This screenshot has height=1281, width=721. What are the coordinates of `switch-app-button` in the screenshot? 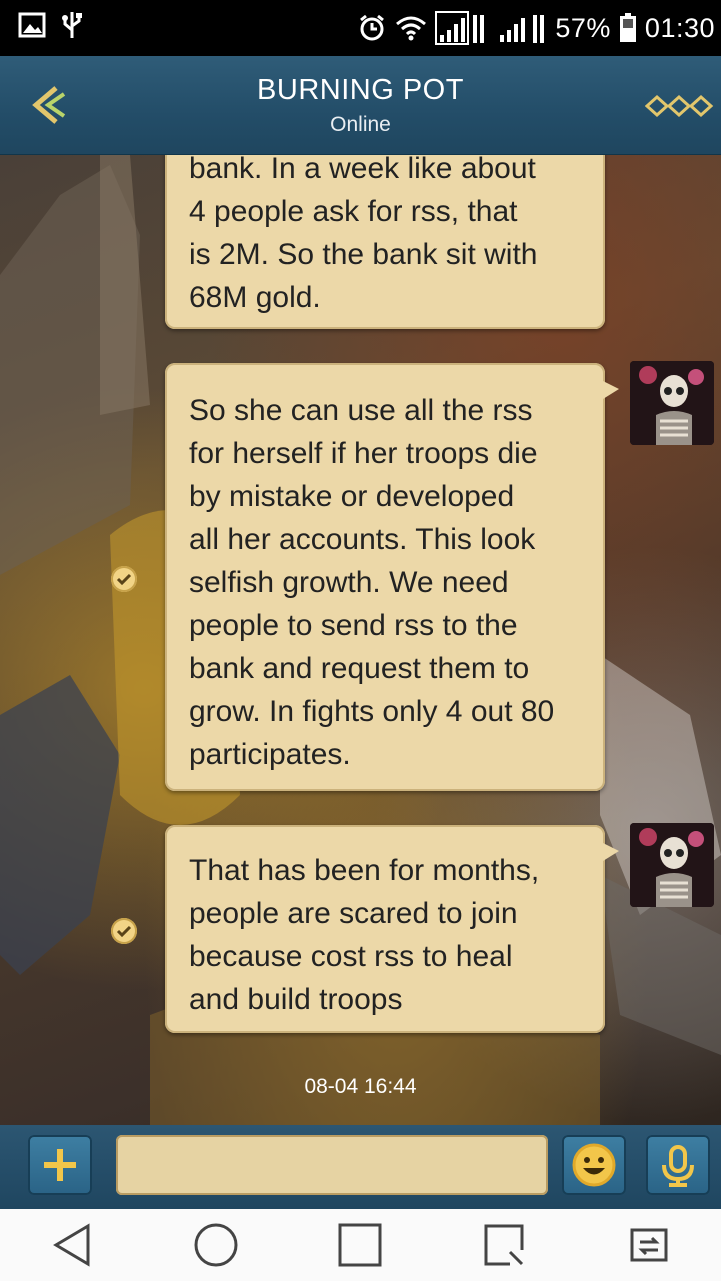 It's located at (649, 1245).